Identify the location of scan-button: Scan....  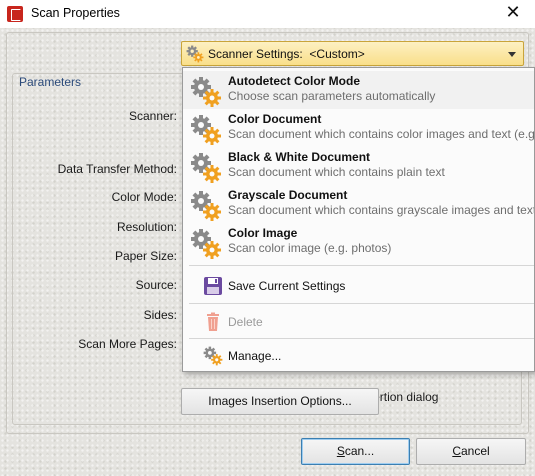
(355, 451).